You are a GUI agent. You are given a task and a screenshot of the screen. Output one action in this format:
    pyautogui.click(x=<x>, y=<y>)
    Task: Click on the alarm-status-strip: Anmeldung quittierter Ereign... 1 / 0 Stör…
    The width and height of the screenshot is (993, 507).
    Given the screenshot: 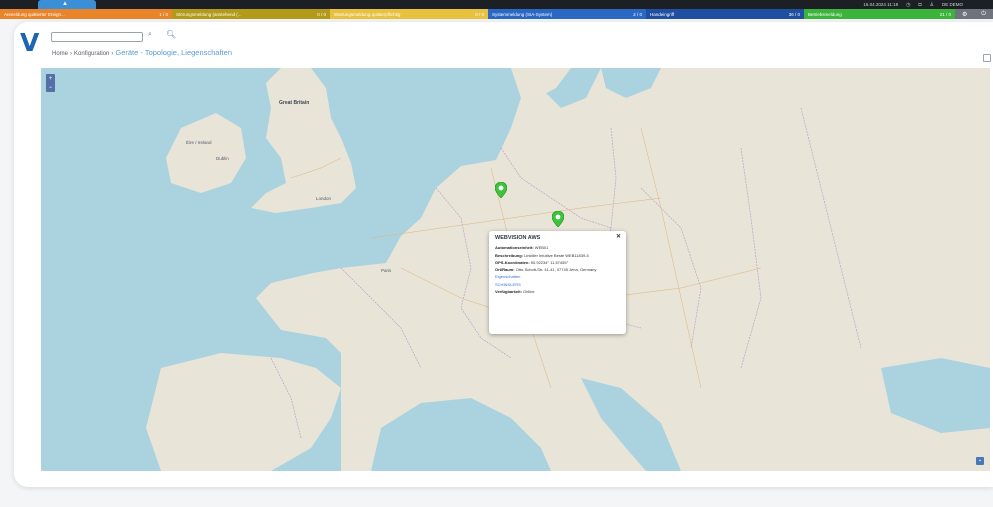 What is the action you would take?
    pyautogui.click(x=496, y=14)
    